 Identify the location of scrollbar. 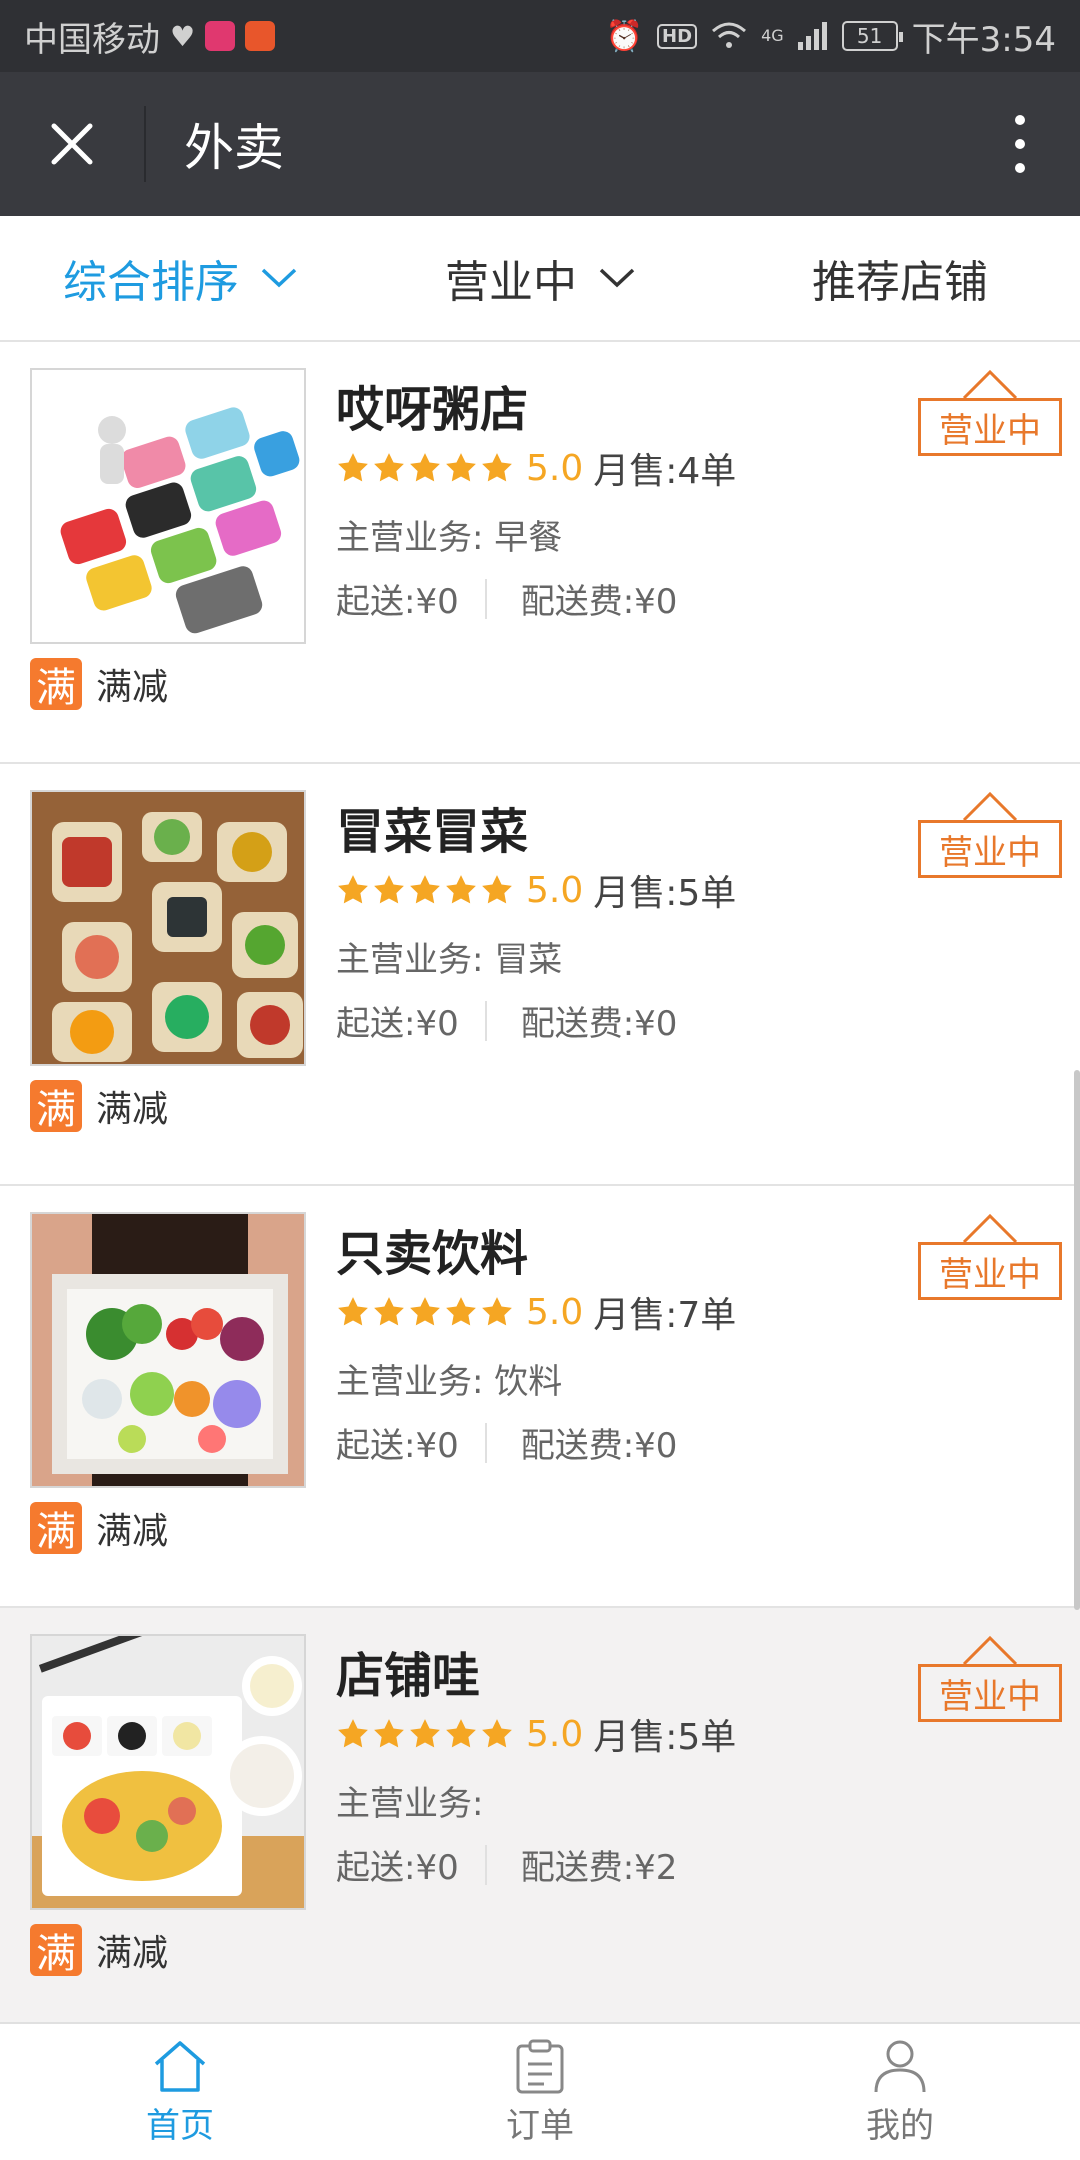
(1077, 1340).